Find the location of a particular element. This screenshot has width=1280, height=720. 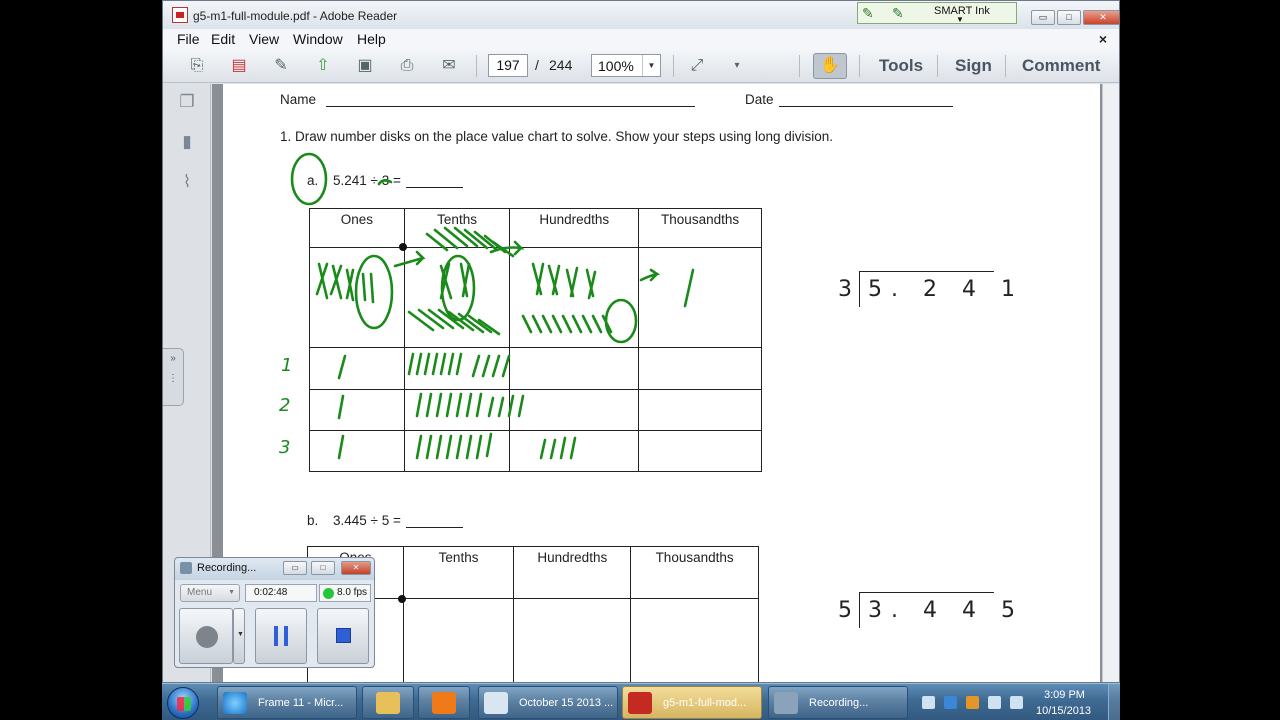

fit-page-icon: ⤢ is located at coordinates (697, 66).